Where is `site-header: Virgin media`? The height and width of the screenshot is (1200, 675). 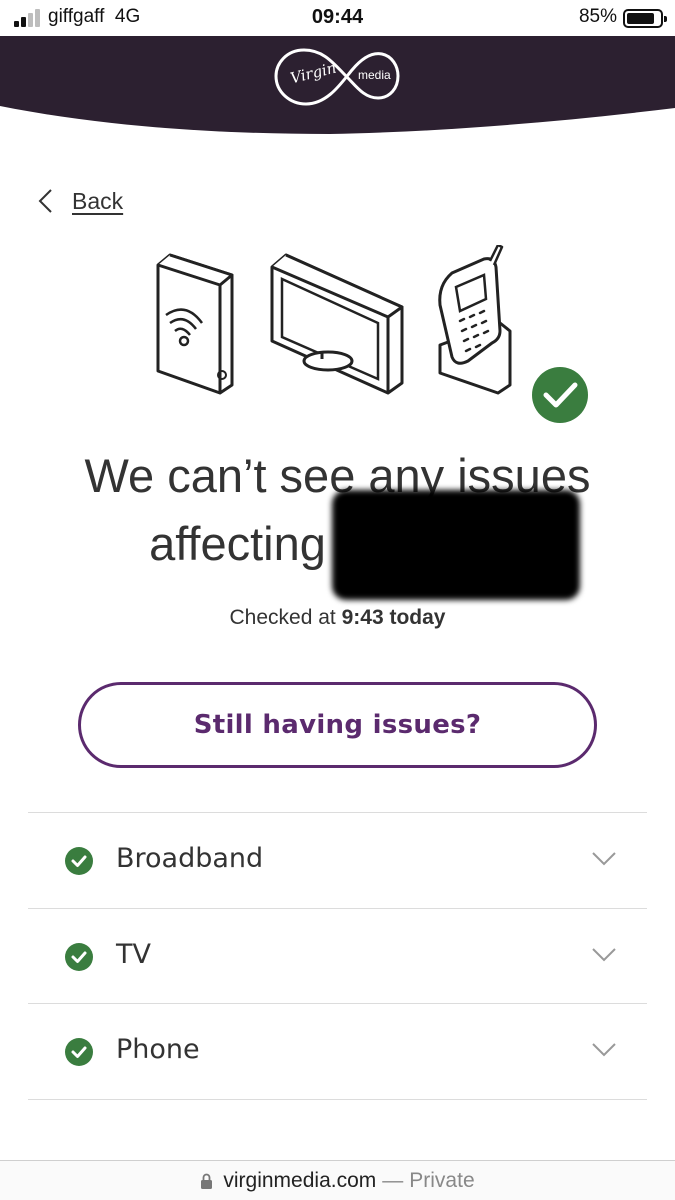 site-header: Virgin media is located at coordinates (337, 86).